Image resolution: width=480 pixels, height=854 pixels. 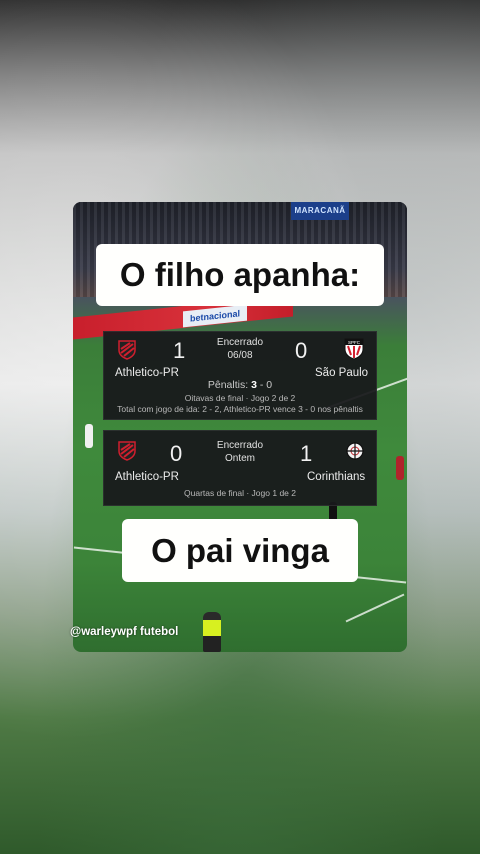 What do you see at coordinates (212, 632) in the screenshot?
I see `referee` at bounding box center [212, 632].